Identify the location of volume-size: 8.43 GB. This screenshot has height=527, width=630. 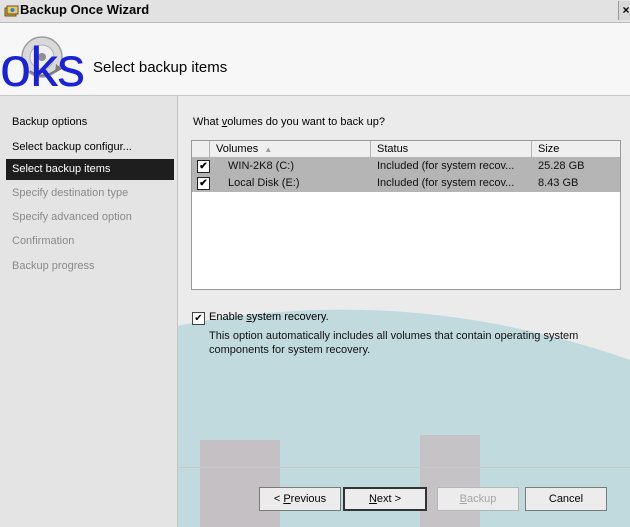
(558, 183).